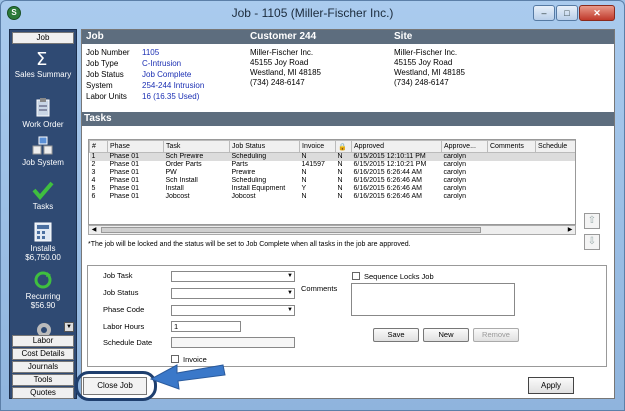 This screenshot has width=625, height=411. I want to click on cell-number: 3, so click(93, 172).